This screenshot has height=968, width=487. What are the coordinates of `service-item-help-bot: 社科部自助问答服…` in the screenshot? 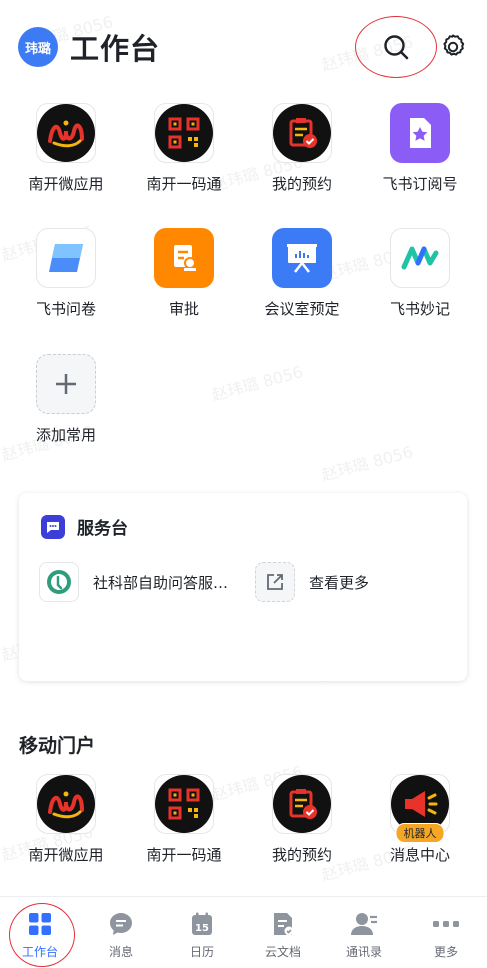 It's located at (133, 582).